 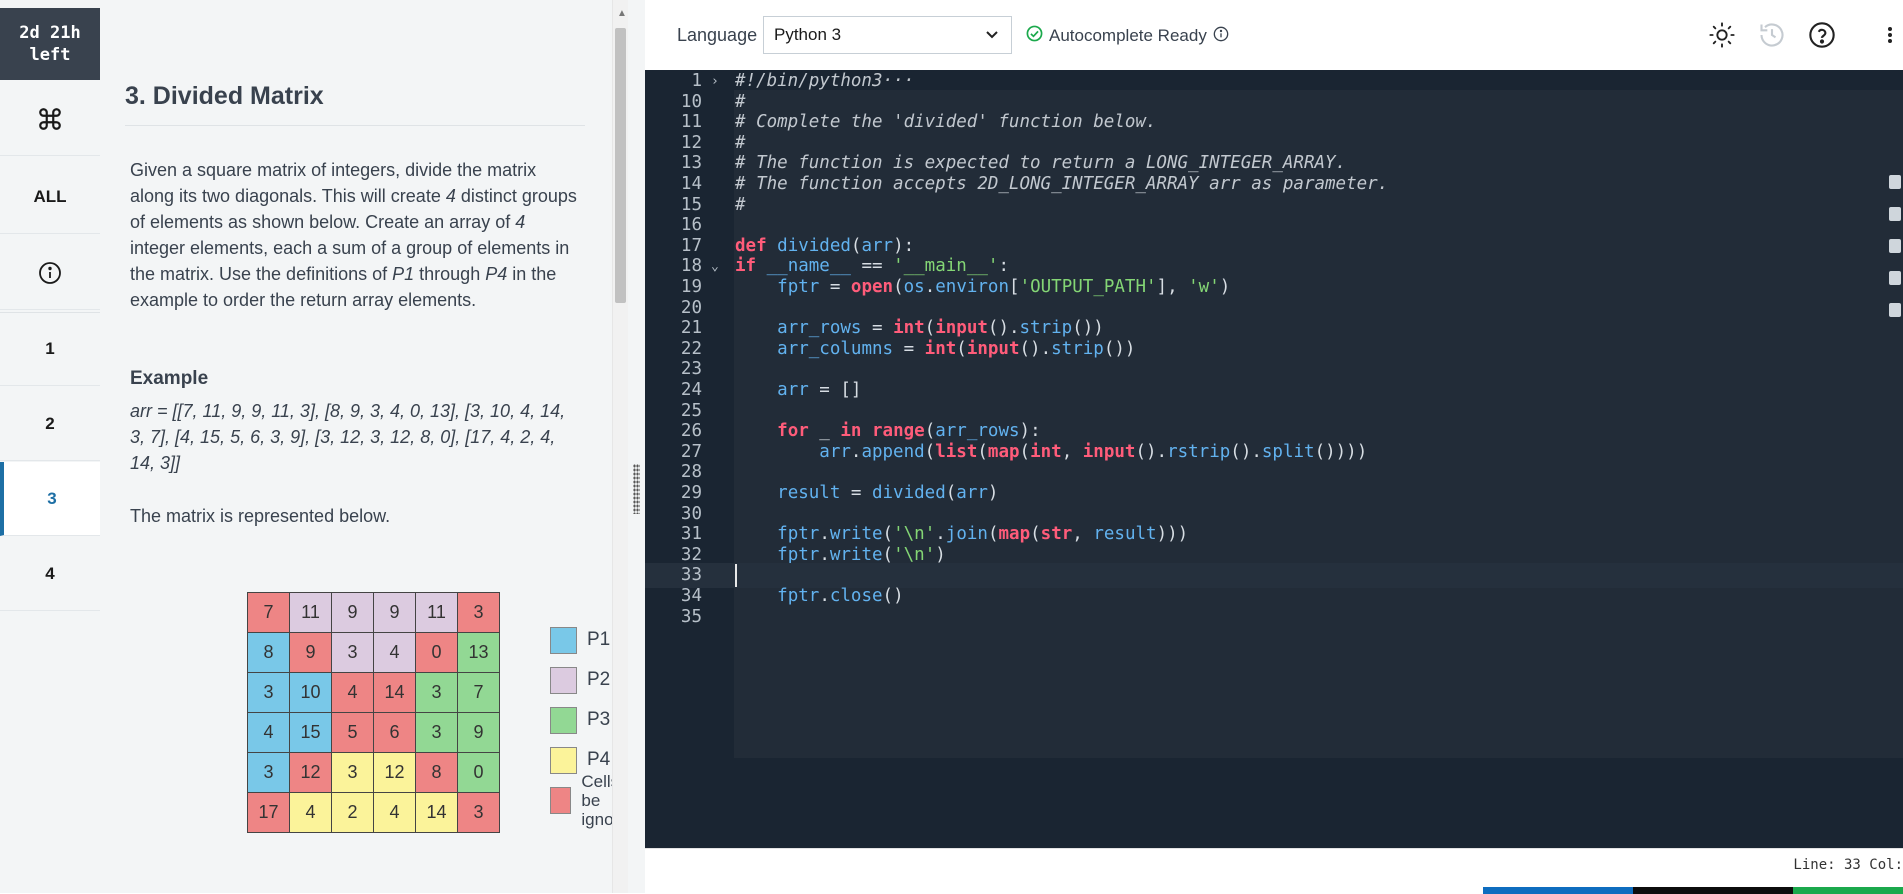 I want to click on cursor-position: Line: 33 Col:, so click(x=1848, y=865).